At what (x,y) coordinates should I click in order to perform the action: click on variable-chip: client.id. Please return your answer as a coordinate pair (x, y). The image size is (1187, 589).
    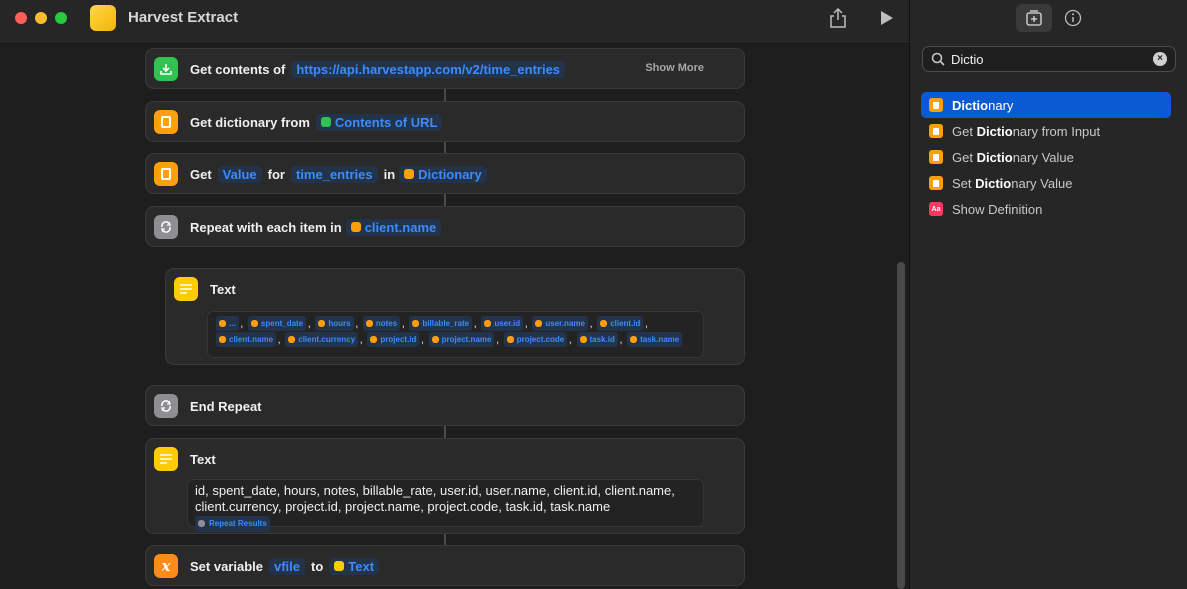
    Looking at the image, I should click on (620, 323).